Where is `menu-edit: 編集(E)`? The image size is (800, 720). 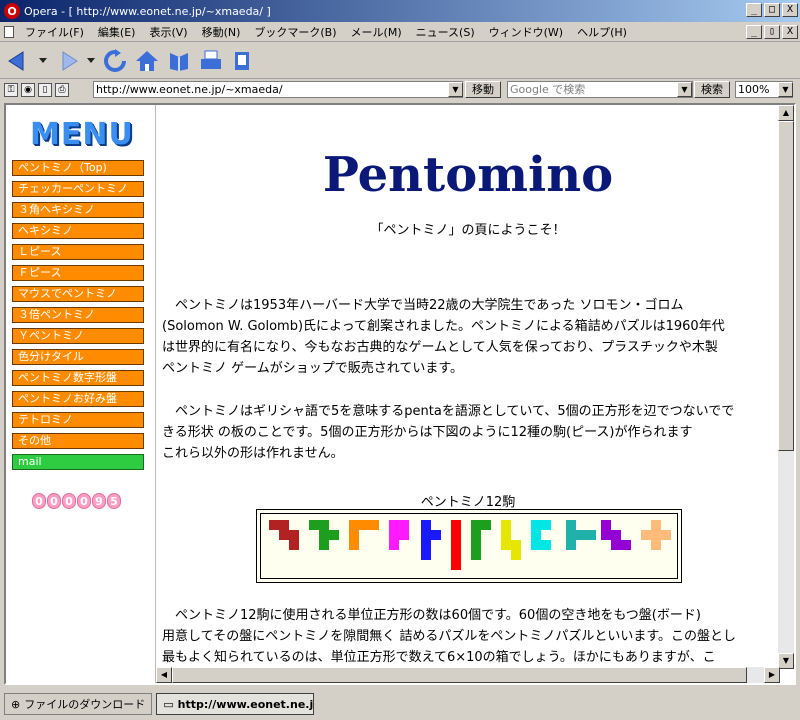
menu-edit: 編集(E) is located at coordinates (117, 32).